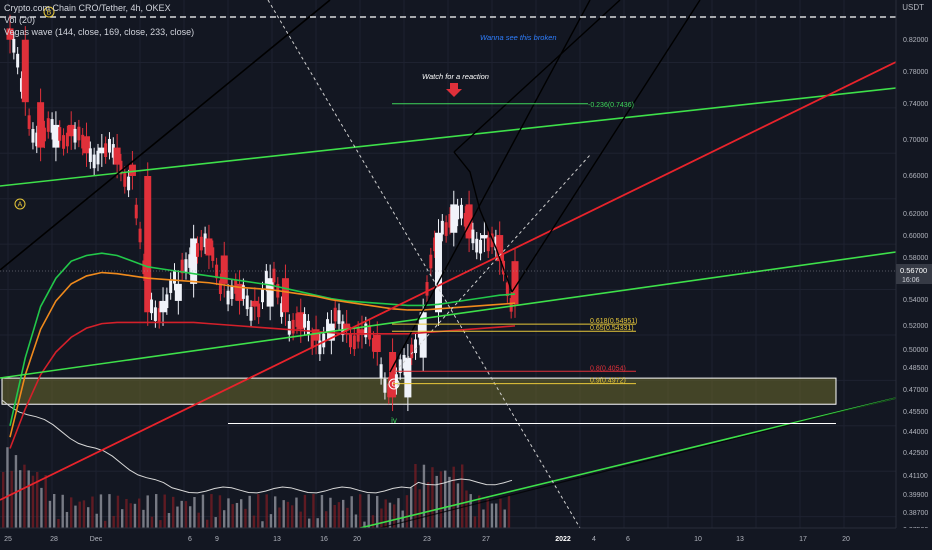  What do you see at coordinates (96, 539) in the screenshot?
I see `time-tick-label: Dec` at bounding box center [96, 539].